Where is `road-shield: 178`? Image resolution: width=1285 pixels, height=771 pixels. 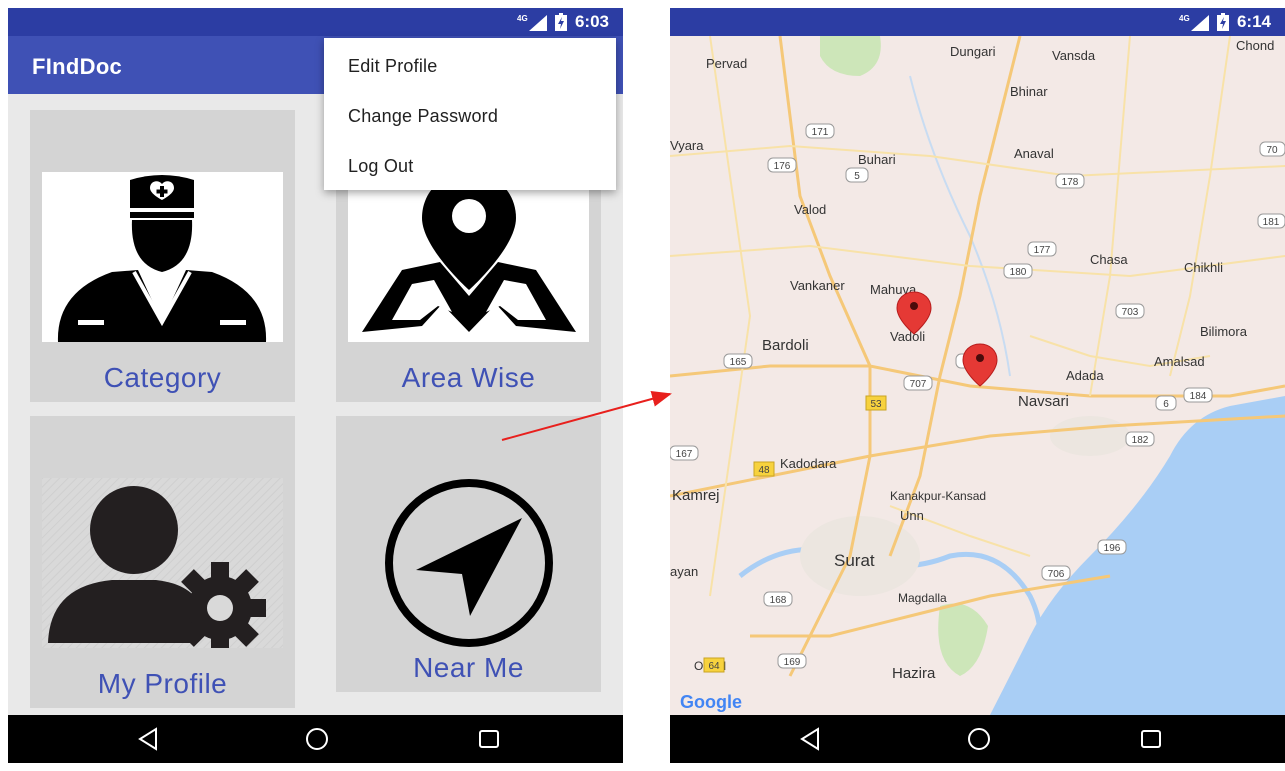
road-shield: 178 is located at coordinates (1070, 181).